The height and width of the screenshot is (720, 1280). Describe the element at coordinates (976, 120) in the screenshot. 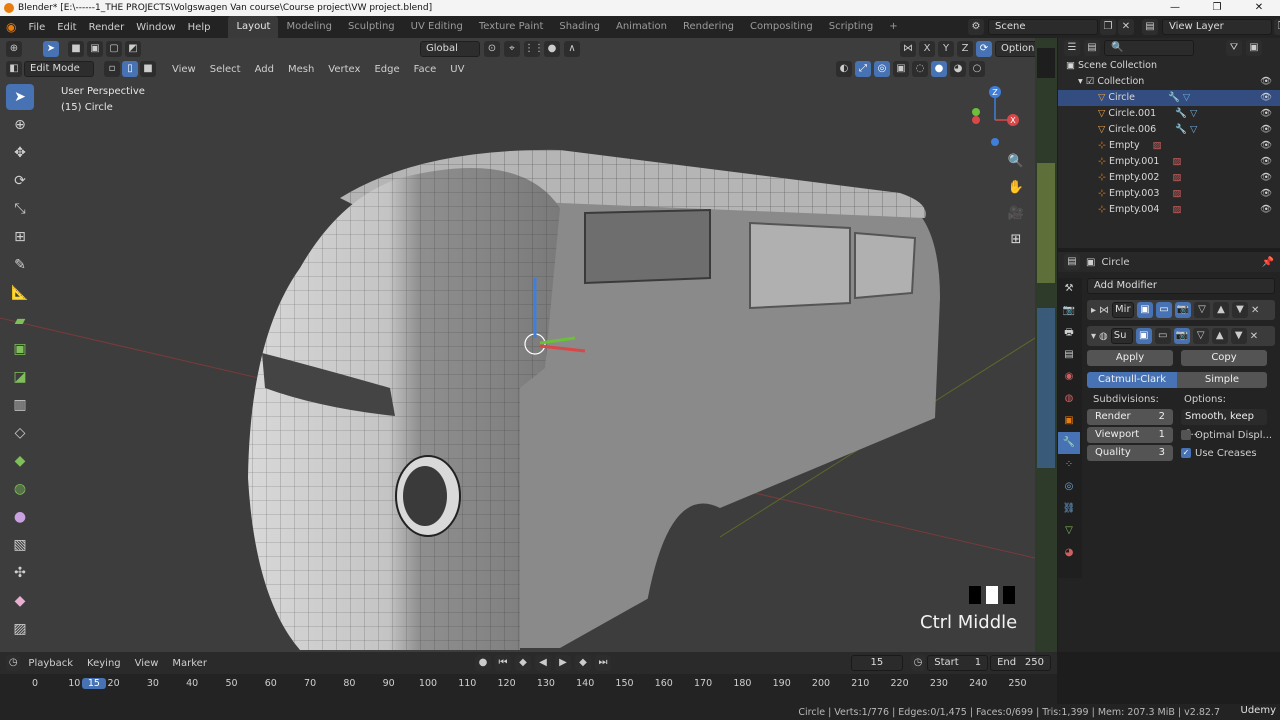

I see `nav-gizmo-neg-x` at that location.